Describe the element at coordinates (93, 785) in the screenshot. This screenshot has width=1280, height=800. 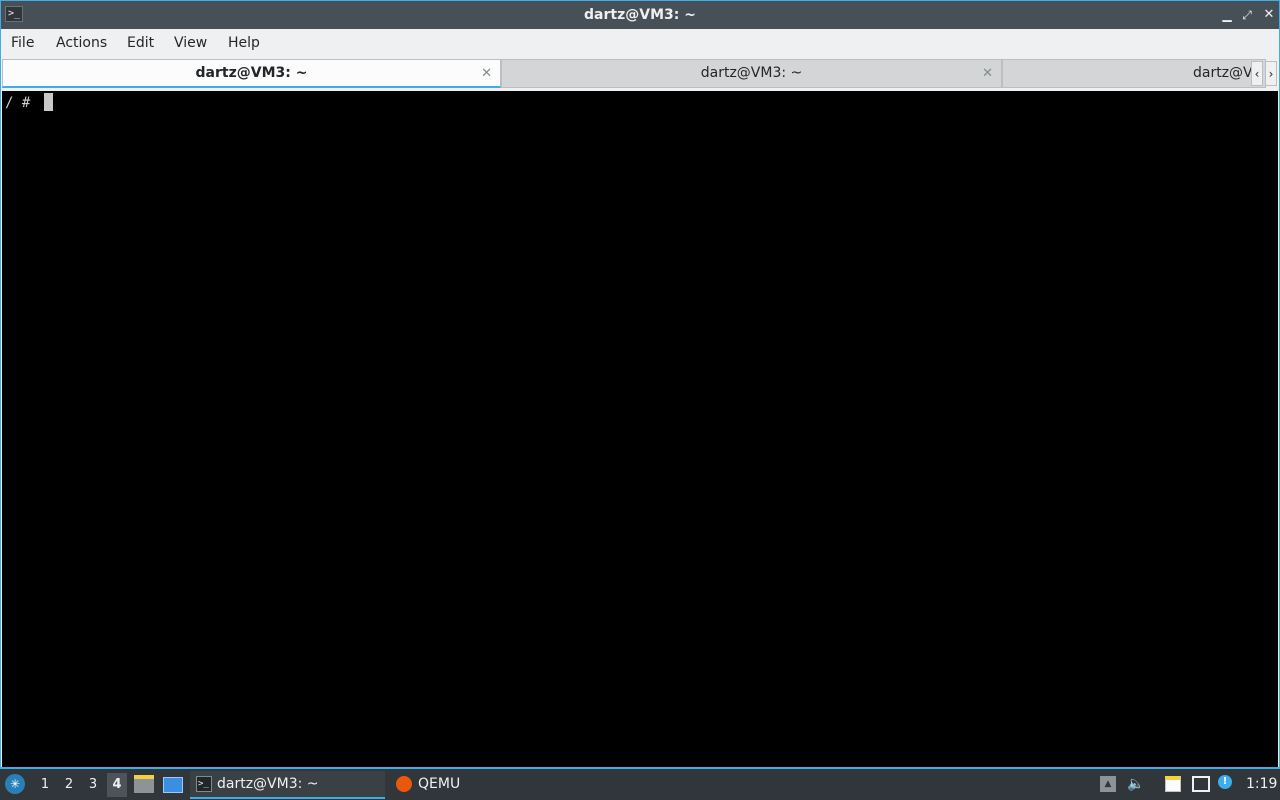
I see `desktop-switch-3: 3` at that location.